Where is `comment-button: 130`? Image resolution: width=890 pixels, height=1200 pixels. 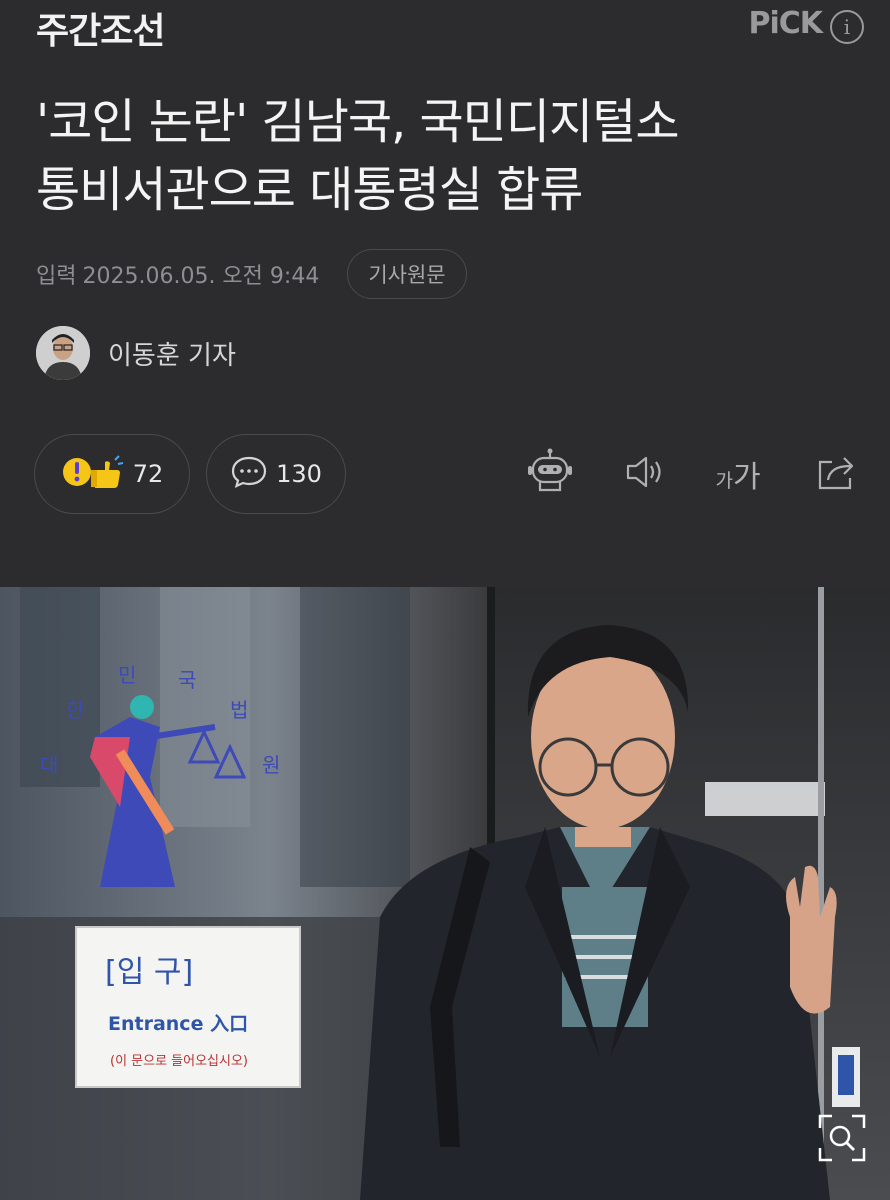 comment-button: 130 is located at coordinates (276, 474).